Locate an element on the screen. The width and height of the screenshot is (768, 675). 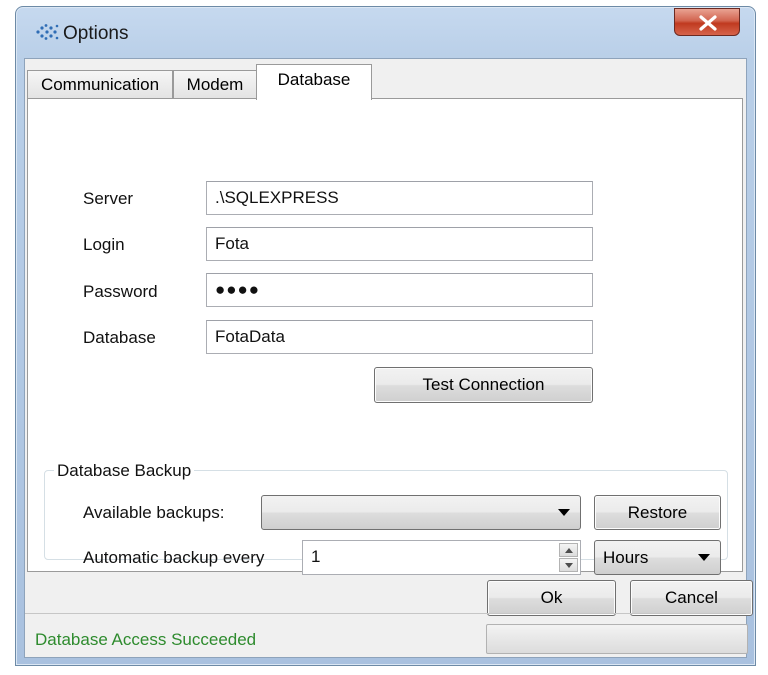
database-backup-title: Database Backup is located at coordinates (124, 471).